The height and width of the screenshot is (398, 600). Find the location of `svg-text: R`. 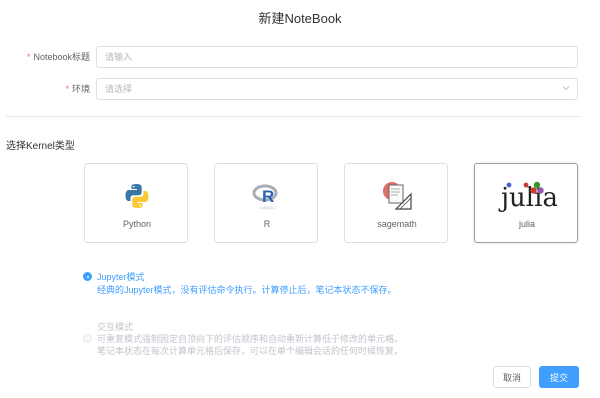

svg-text: R is located at coordinates (268, 196).